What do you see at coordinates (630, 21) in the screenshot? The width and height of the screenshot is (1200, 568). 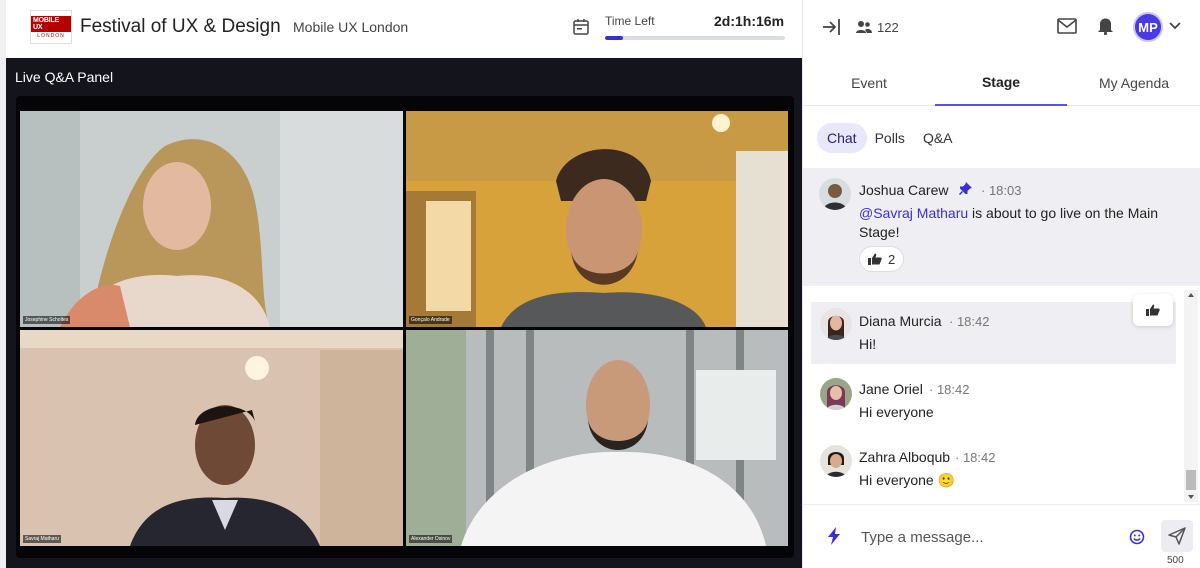 I see `time-left-label: Time Left` at bounding box center [630, 21].